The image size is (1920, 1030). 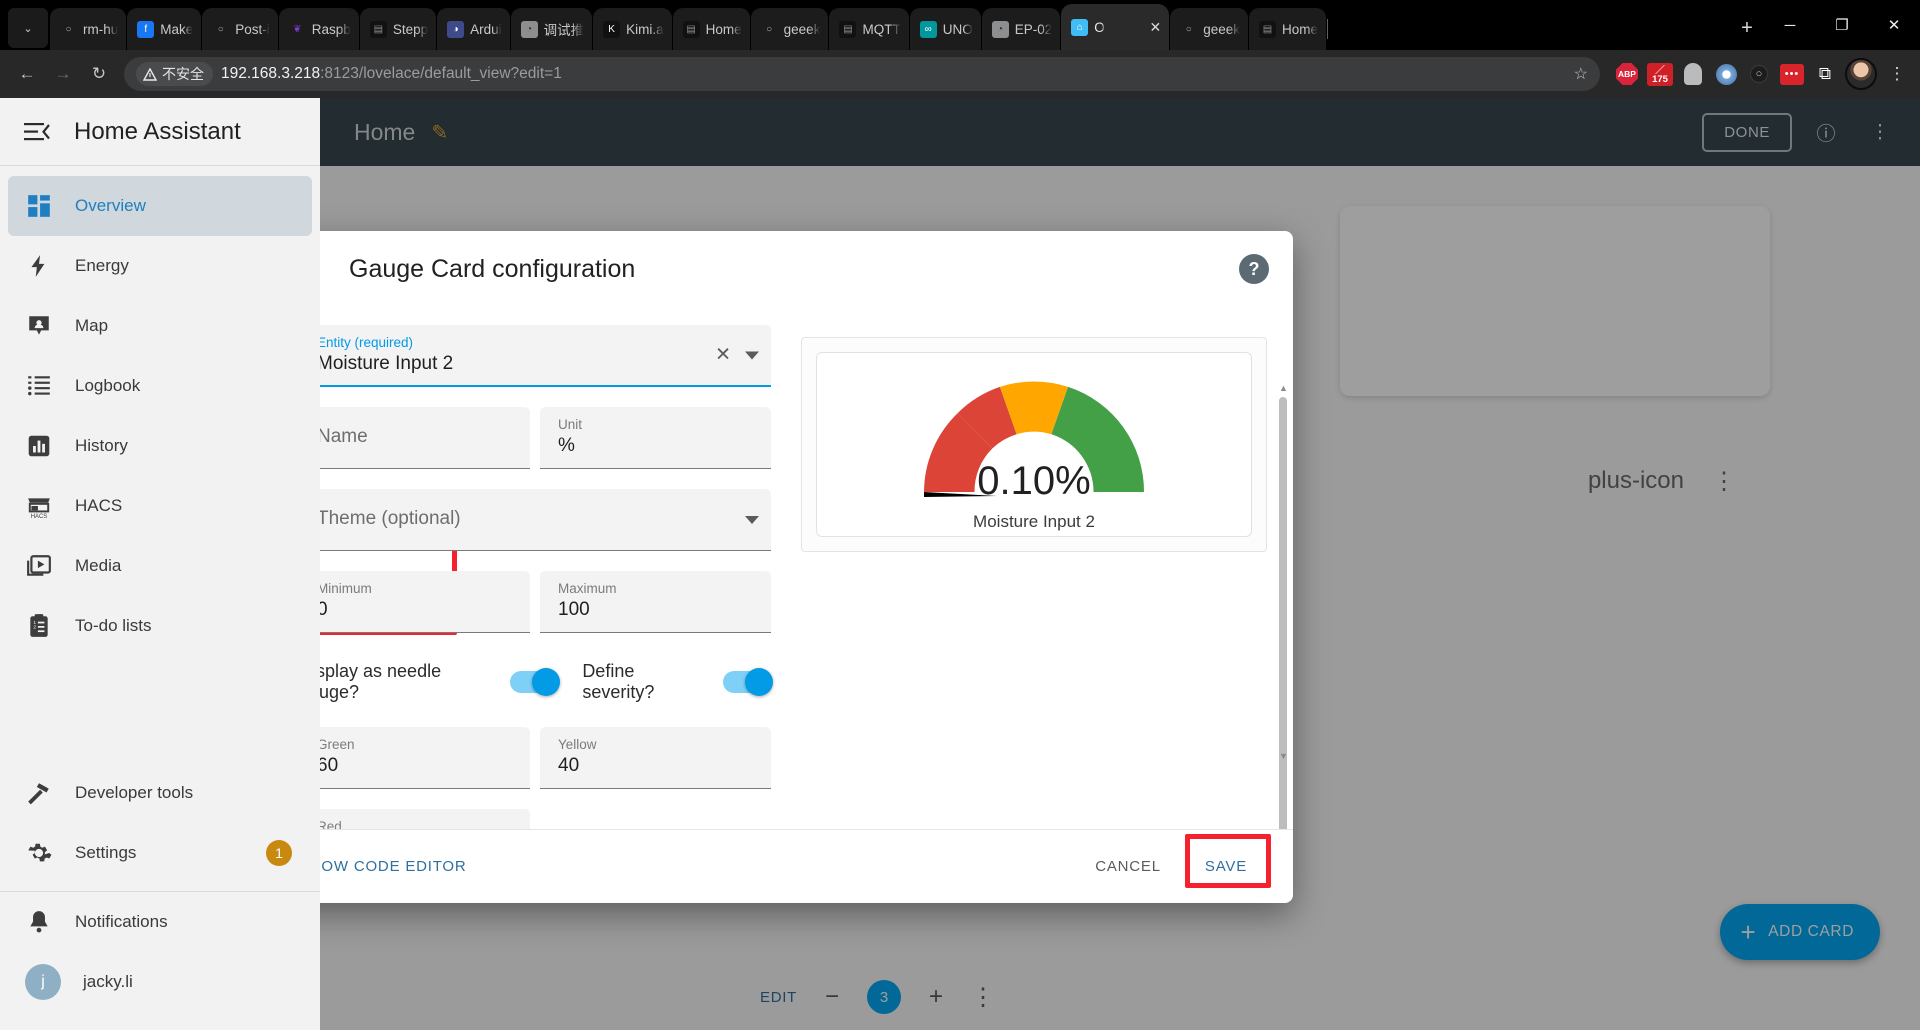 What do you see at coordinates (723, 355) in the screenshot?
I see `clear-icon: ✕` at bounding box center [723, 355].